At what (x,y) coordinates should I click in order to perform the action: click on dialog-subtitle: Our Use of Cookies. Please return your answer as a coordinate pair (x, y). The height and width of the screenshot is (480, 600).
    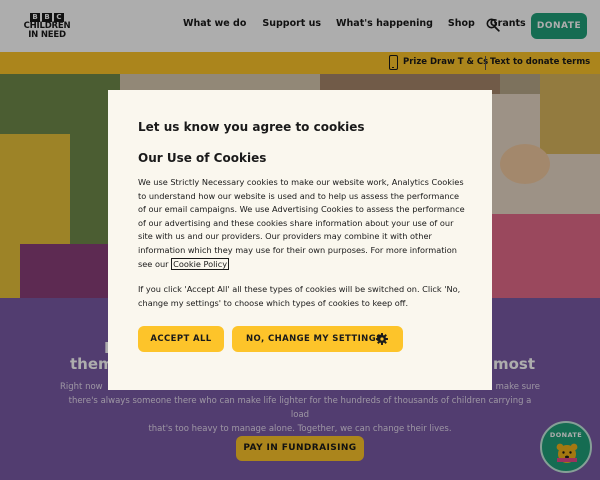
    Looking at the image, I should click on (202, 158).